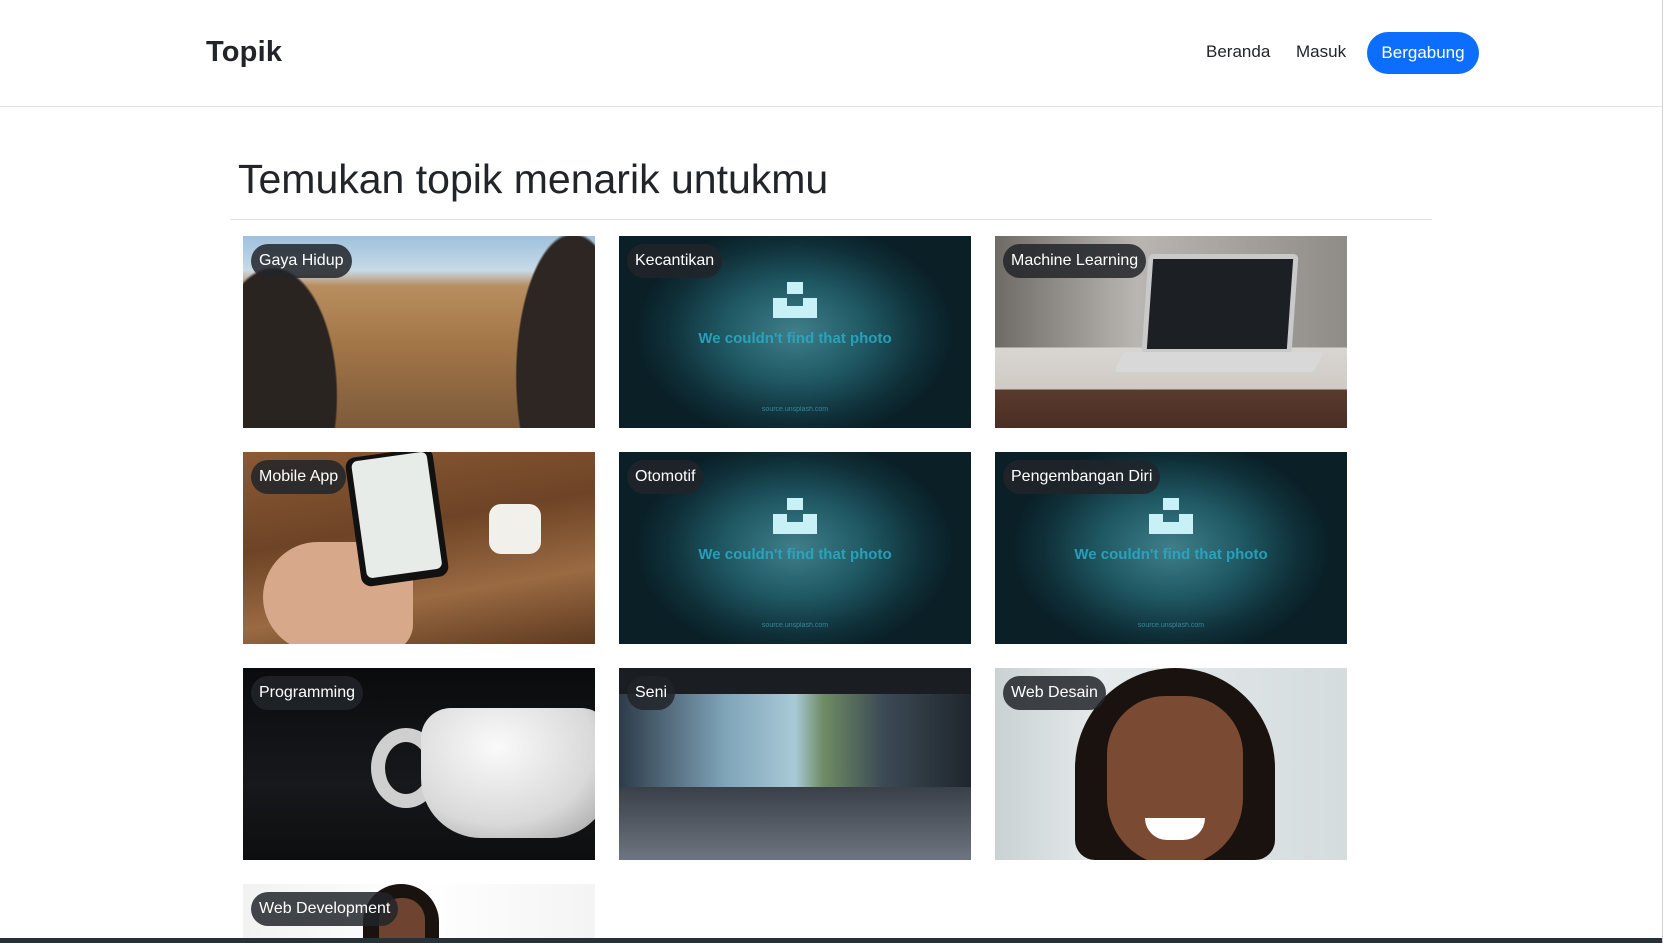  What do you see at coordinates (1423, 53) in the screenshot?
I see `join-button: Bergabung` at bounding box center [1423, 53].